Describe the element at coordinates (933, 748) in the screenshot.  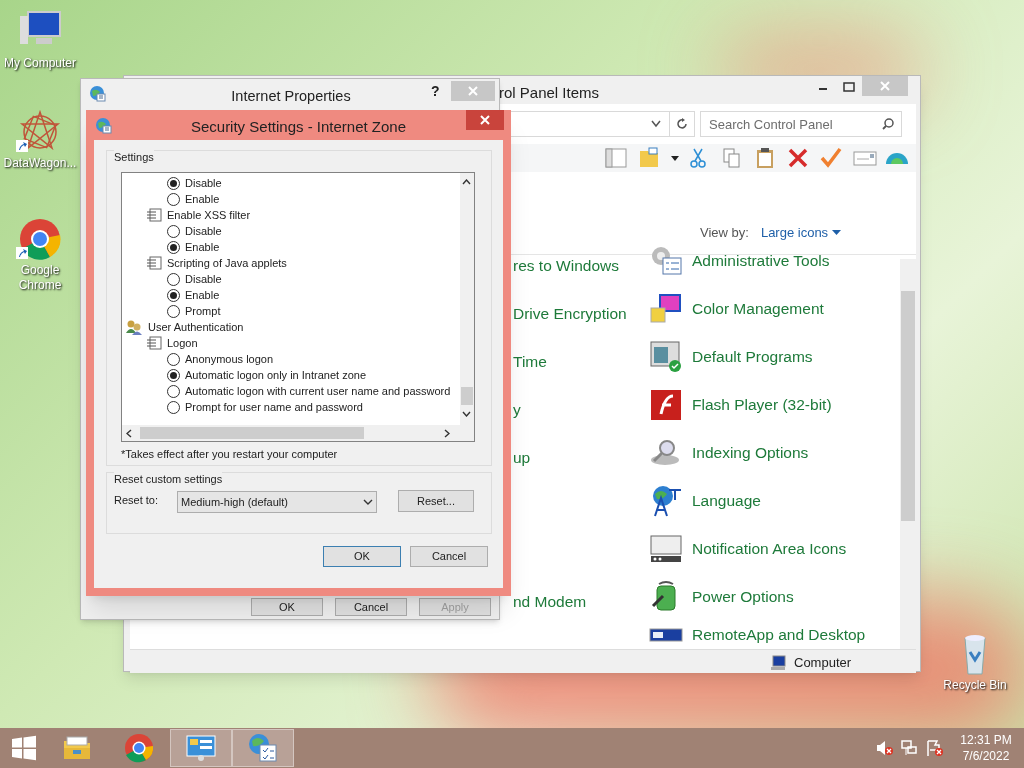
I see `flag-icon` at that location.